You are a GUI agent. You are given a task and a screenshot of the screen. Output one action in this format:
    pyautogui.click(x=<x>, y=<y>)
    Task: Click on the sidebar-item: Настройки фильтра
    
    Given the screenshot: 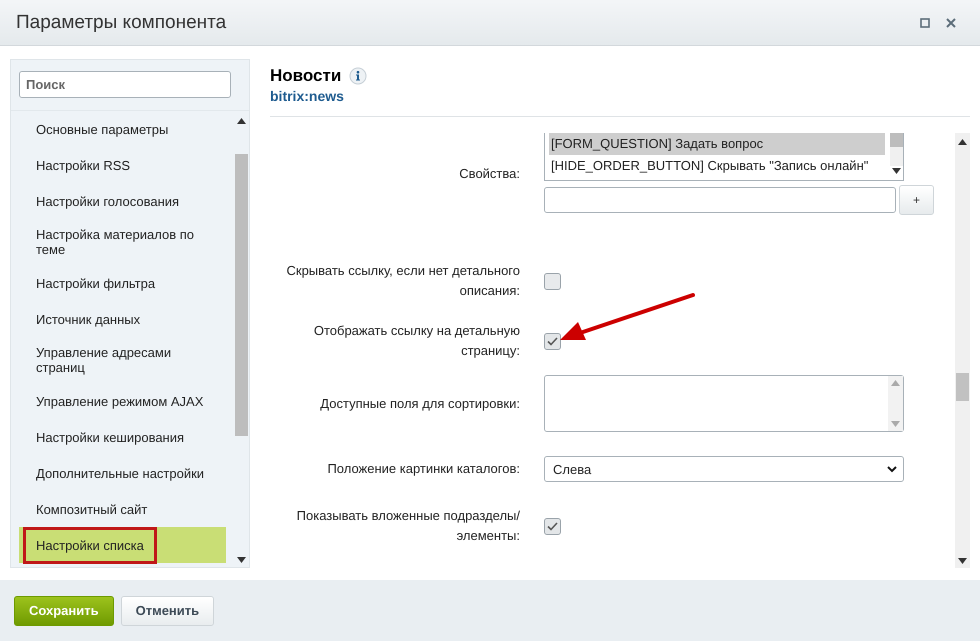 What is the action you would take?
    pyautogui.click(x=122, y=283)
    